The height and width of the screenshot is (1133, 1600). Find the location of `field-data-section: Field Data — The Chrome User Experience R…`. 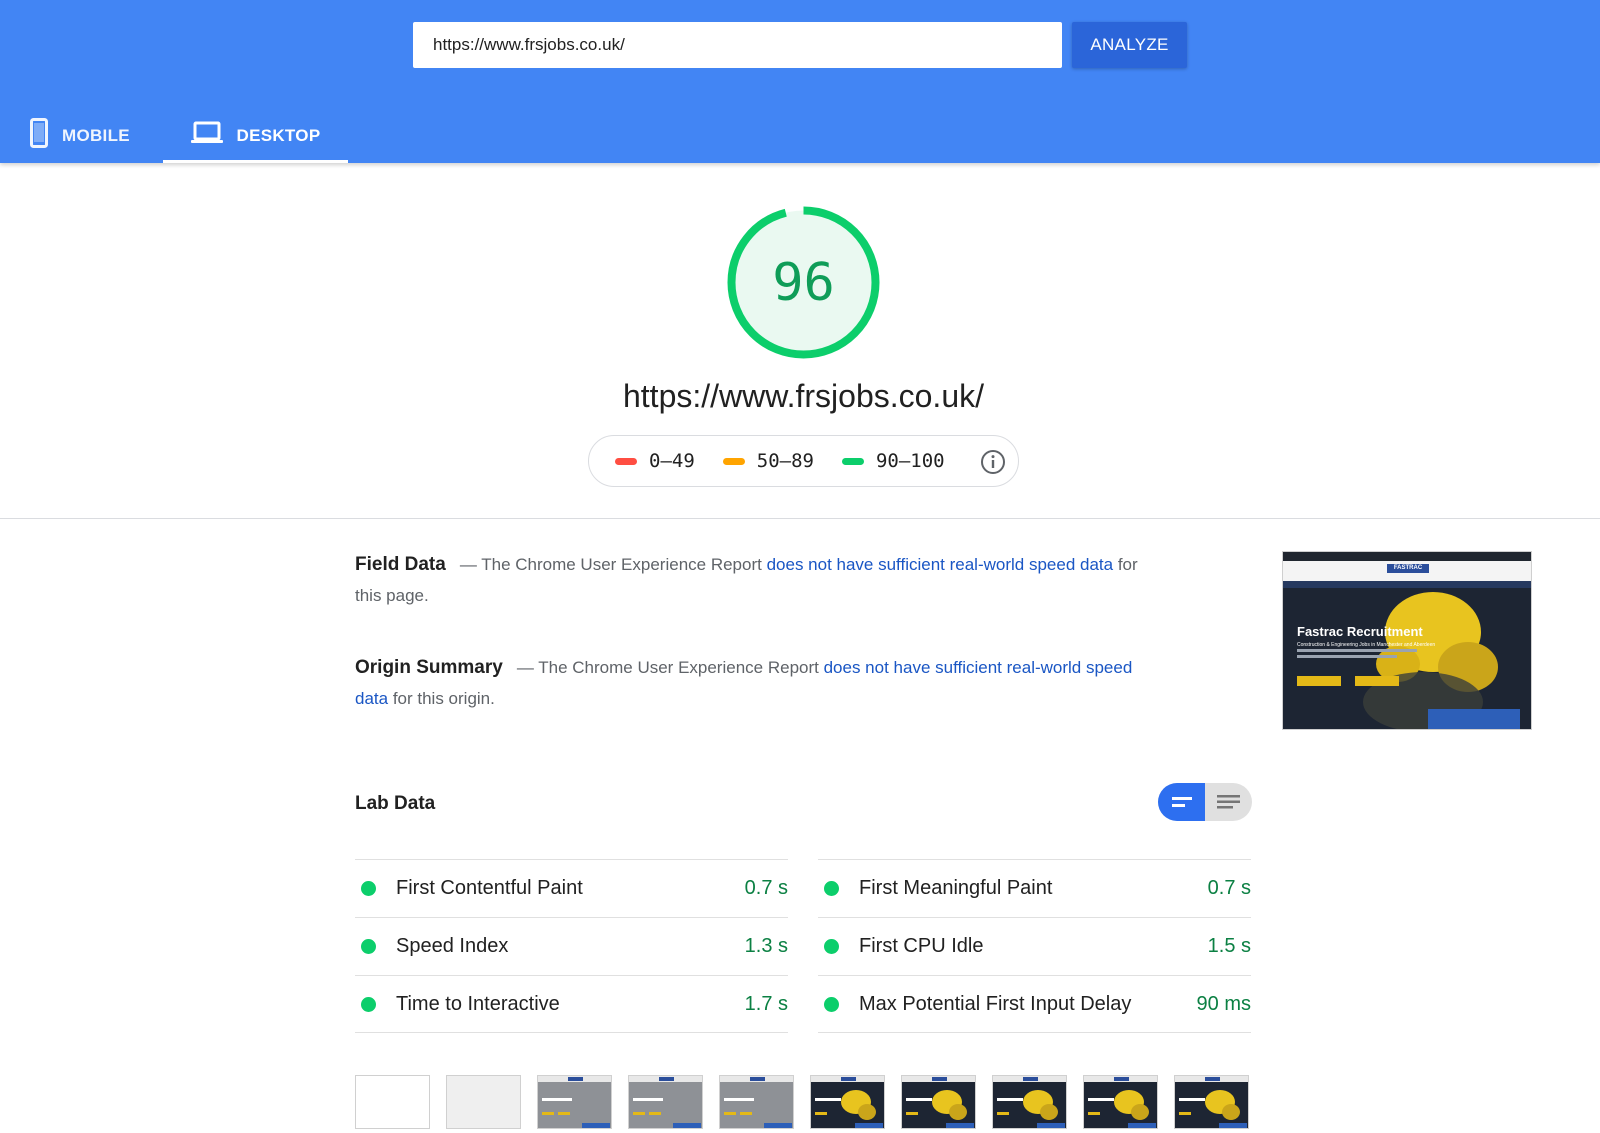

field-data-section: Field Data — The Chrome User Experience R… is located at coordinates (760, 580).